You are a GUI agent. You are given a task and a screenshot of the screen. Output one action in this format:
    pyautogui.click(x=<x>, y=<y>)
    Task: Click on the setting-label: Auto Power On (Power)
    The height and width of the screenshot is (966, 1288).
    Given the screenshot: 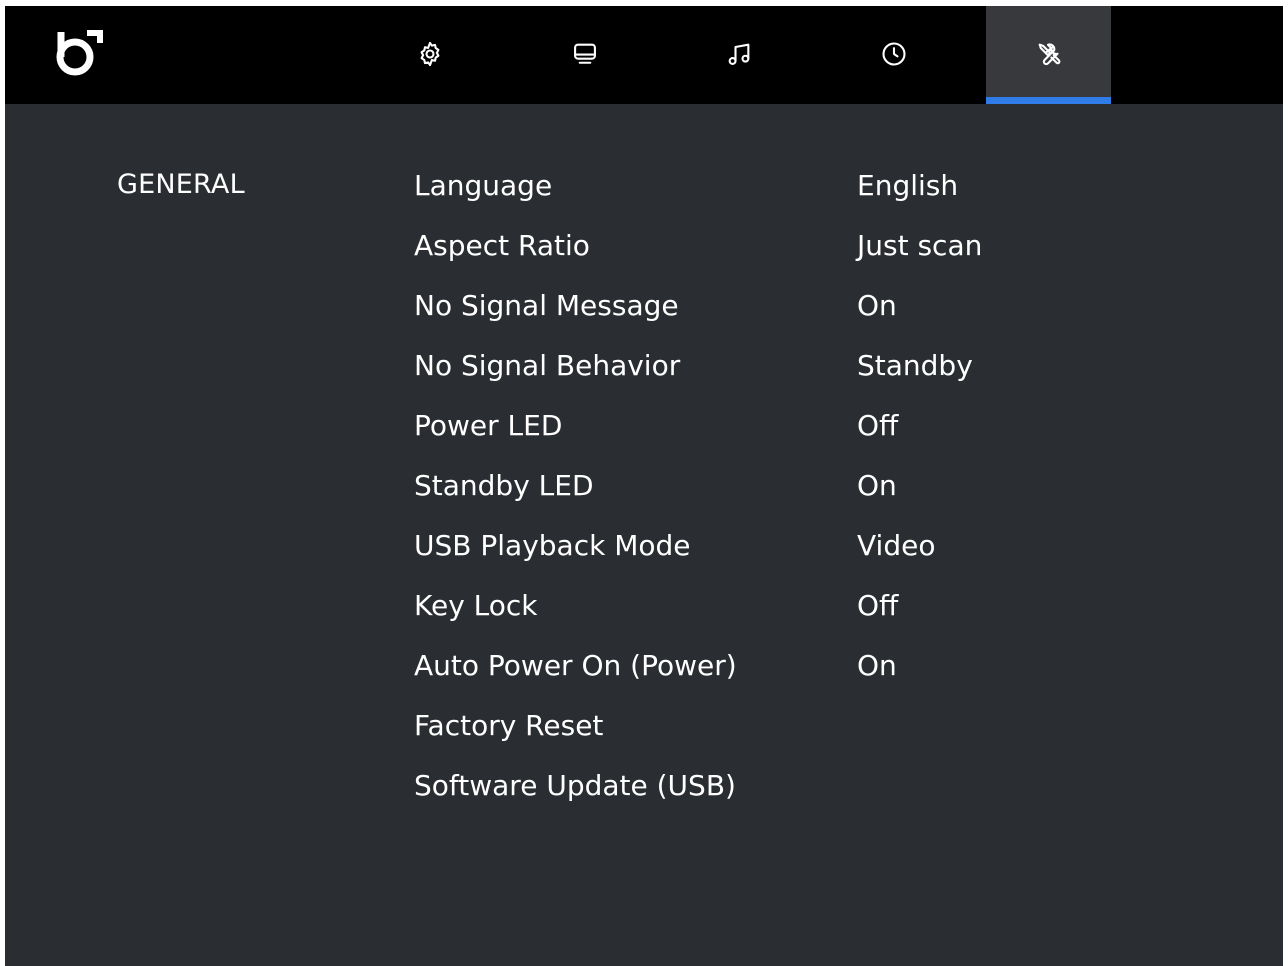 What is the action you would take?
    pyautogui.click(x=575, y=665)
    